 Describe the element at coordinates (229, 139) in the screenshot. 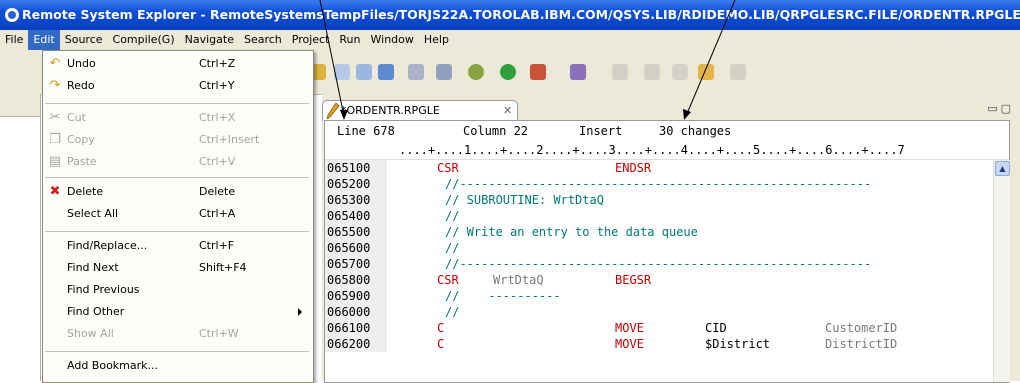

I see `menu-item-shortcut: Ctrl+Insert` at that location.